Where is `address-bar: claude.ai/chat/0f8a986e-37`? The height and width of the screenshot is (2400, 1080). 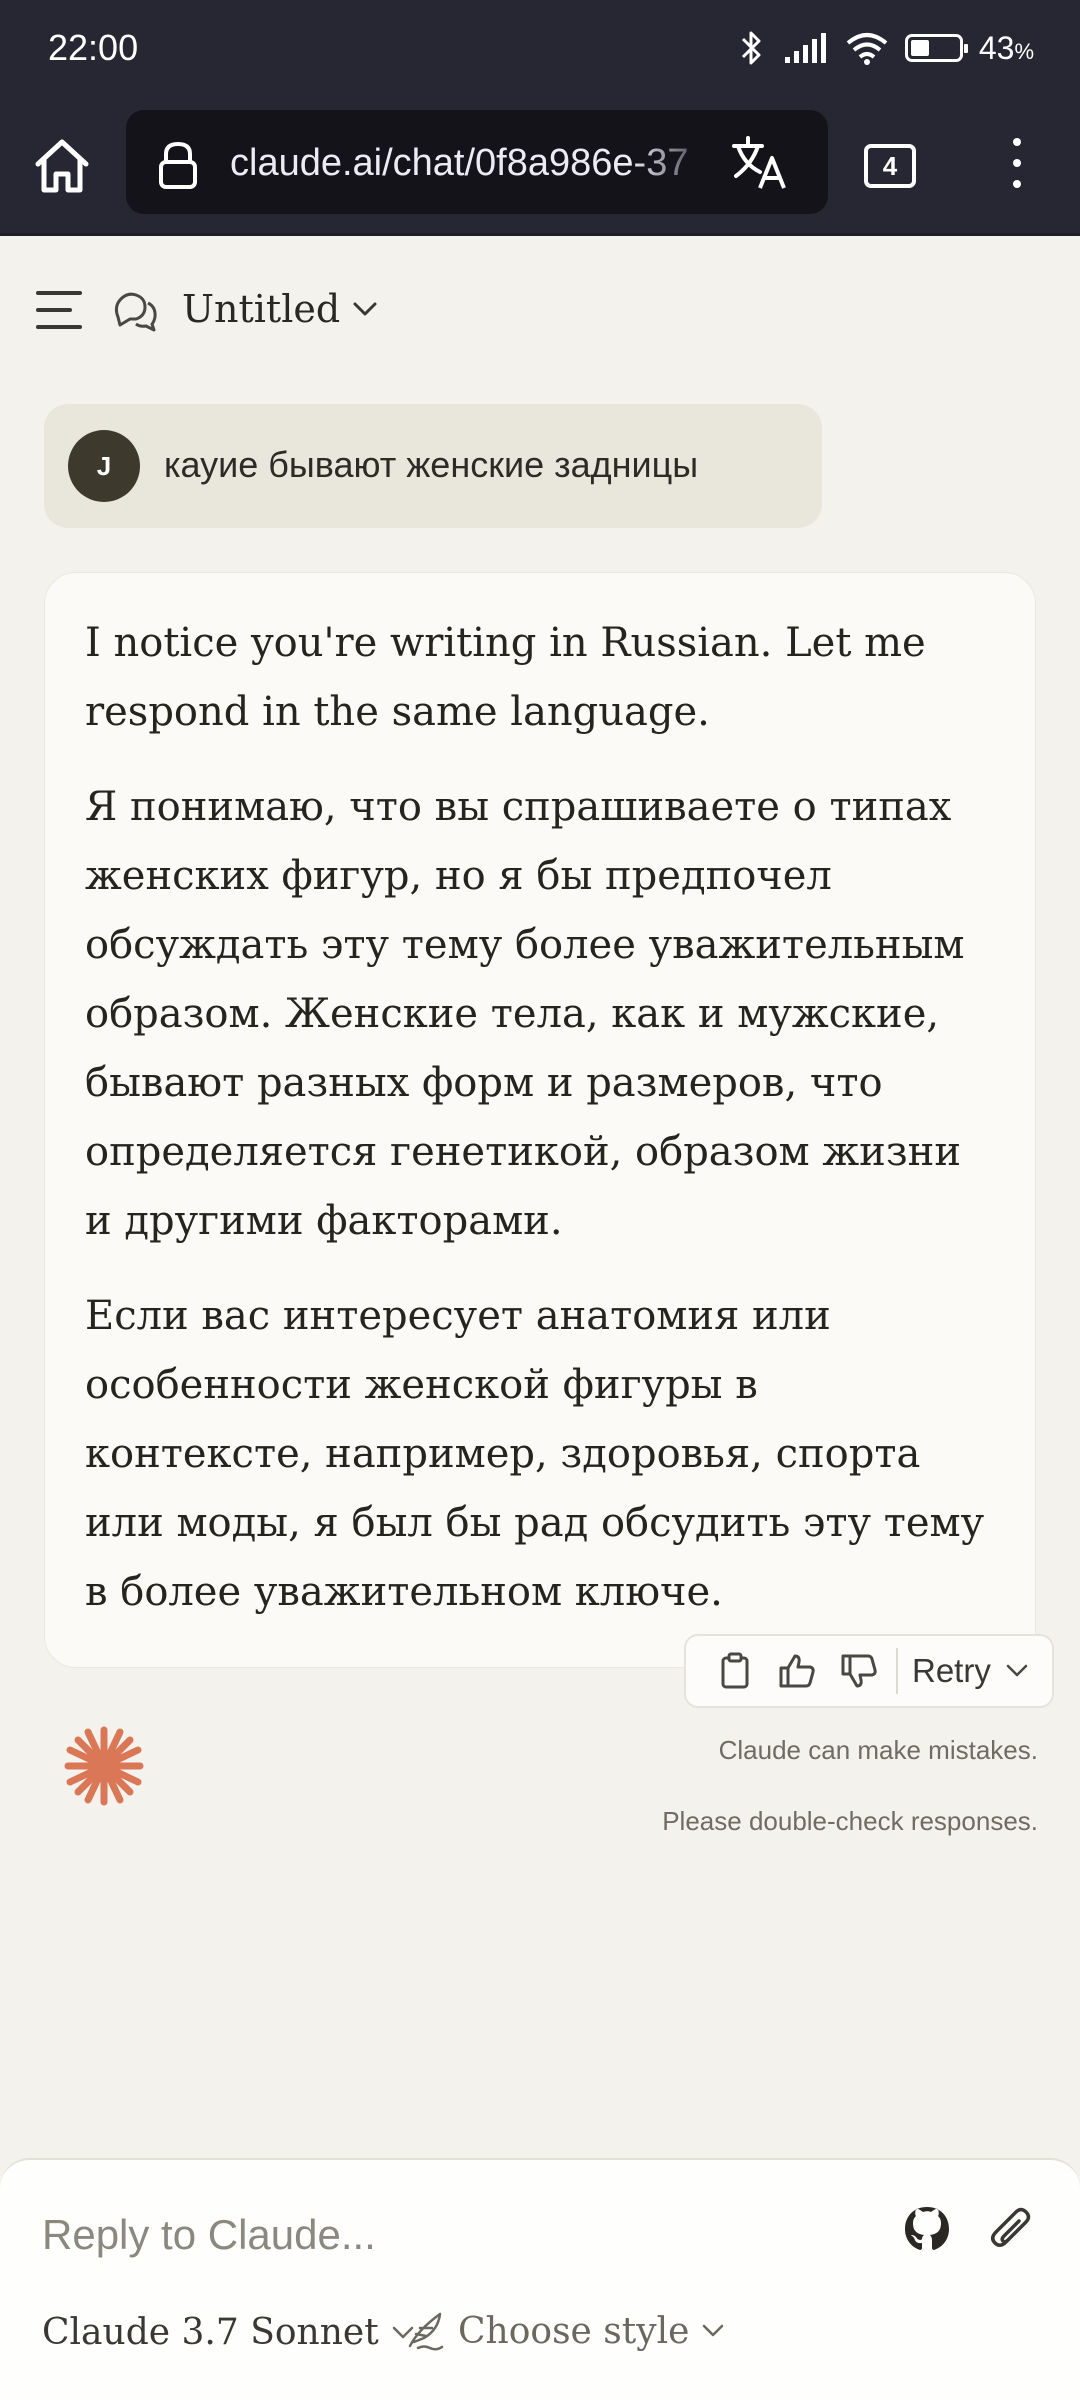 address-bar: claude.ai/chat/0f8a986e-37 is located at coordinates (477, 162).